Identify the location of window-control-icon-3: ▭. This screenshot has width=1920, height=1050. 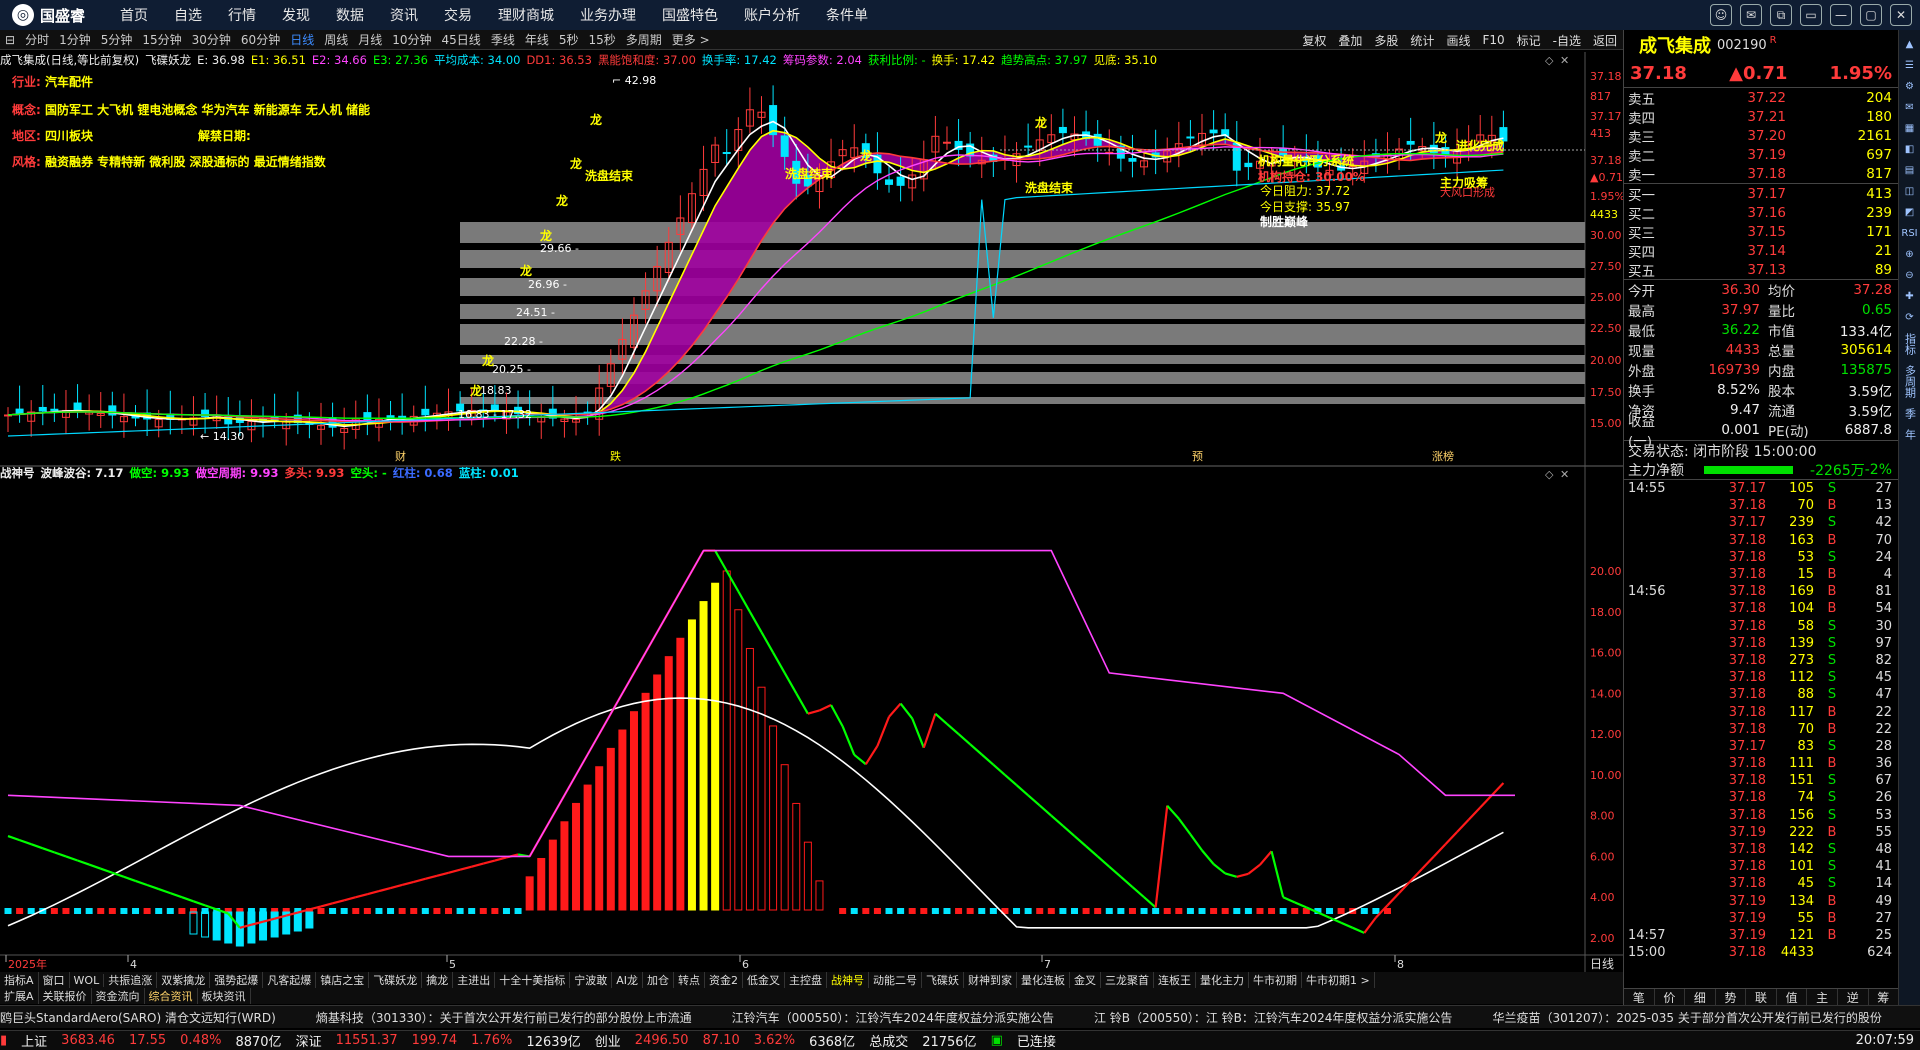
(1811, 15).